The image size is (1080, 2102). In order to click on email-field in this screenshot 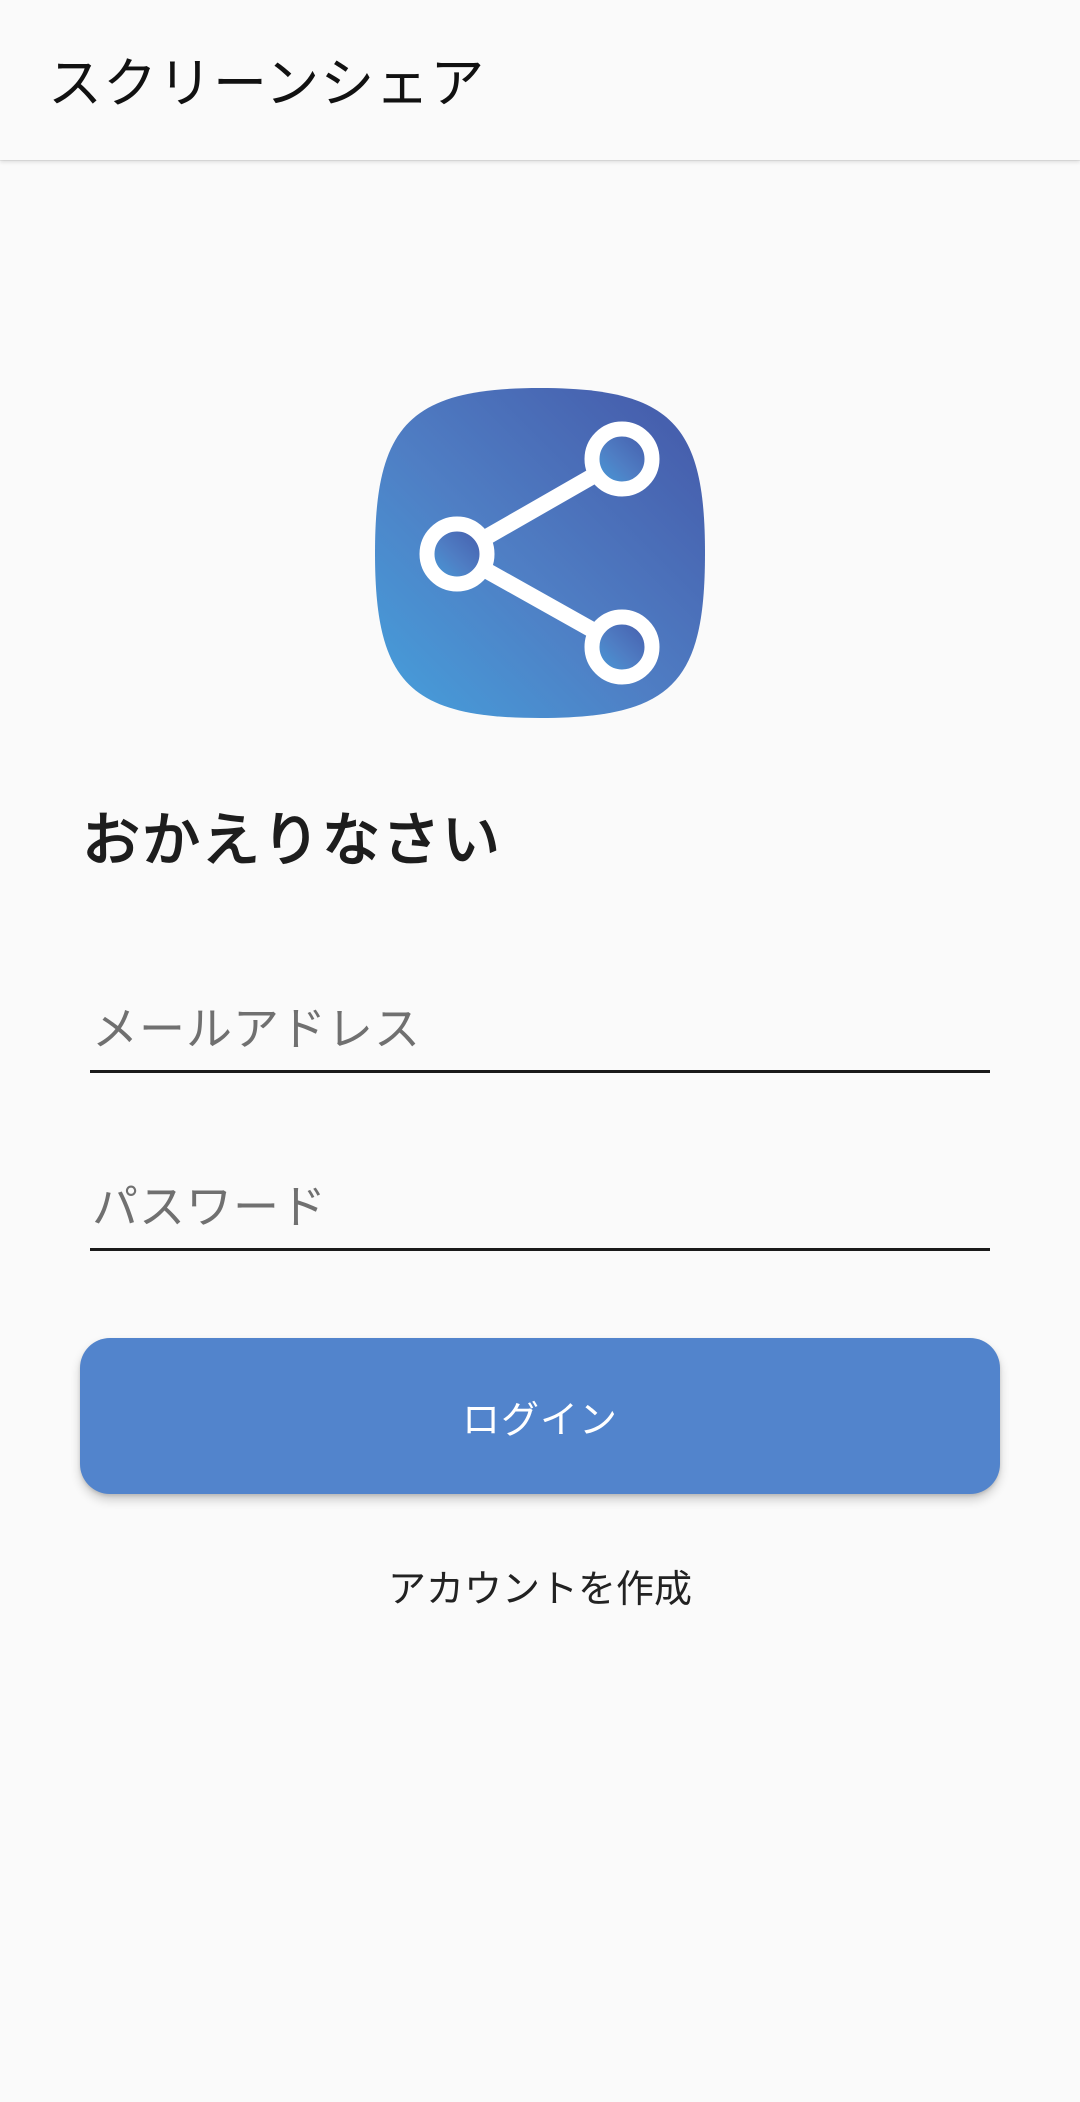, I will do `click(540, 1033)`.